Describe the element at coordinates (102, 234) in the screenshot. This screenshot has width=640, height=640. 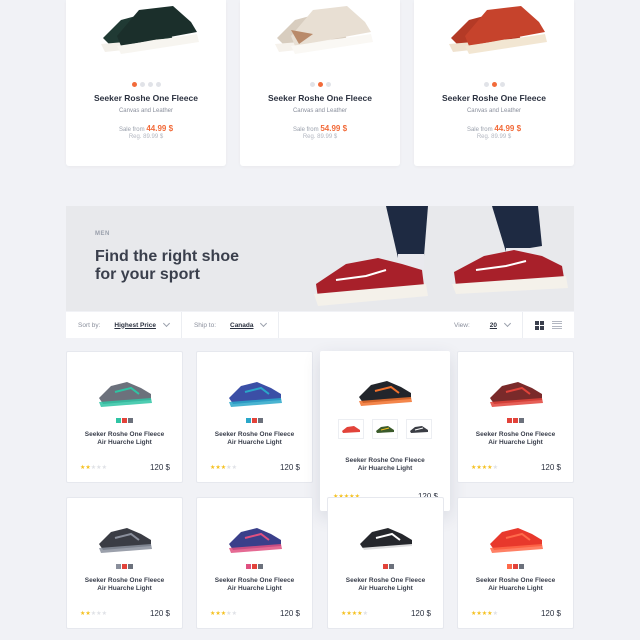
I see `banner-eyebrow: MEN` at that location.